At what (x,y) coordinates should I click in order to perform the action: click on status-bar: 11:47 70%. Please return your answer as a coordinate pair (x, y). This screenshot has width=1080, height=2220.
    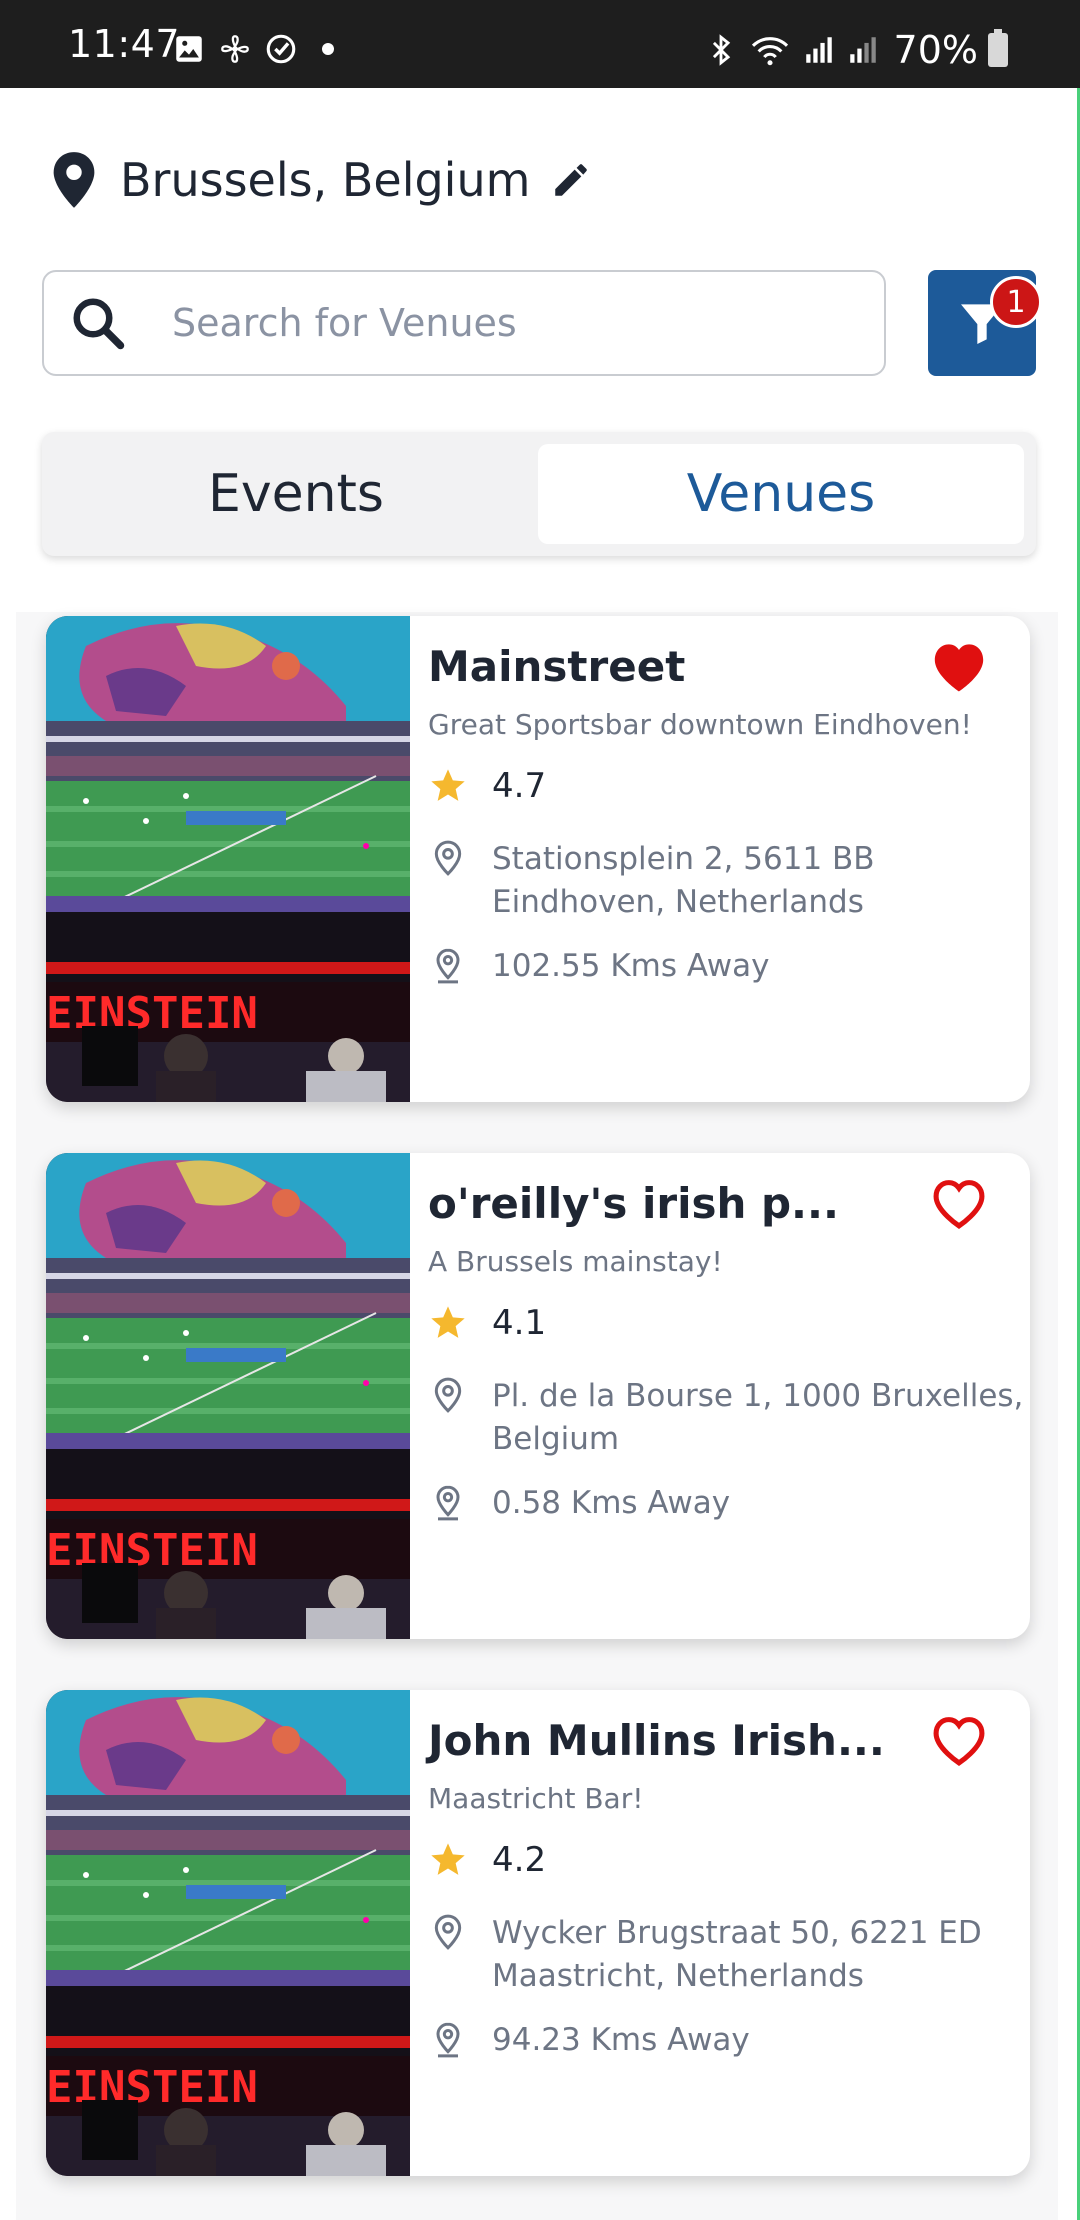
    Looking at the image, I should click on (540, 44).